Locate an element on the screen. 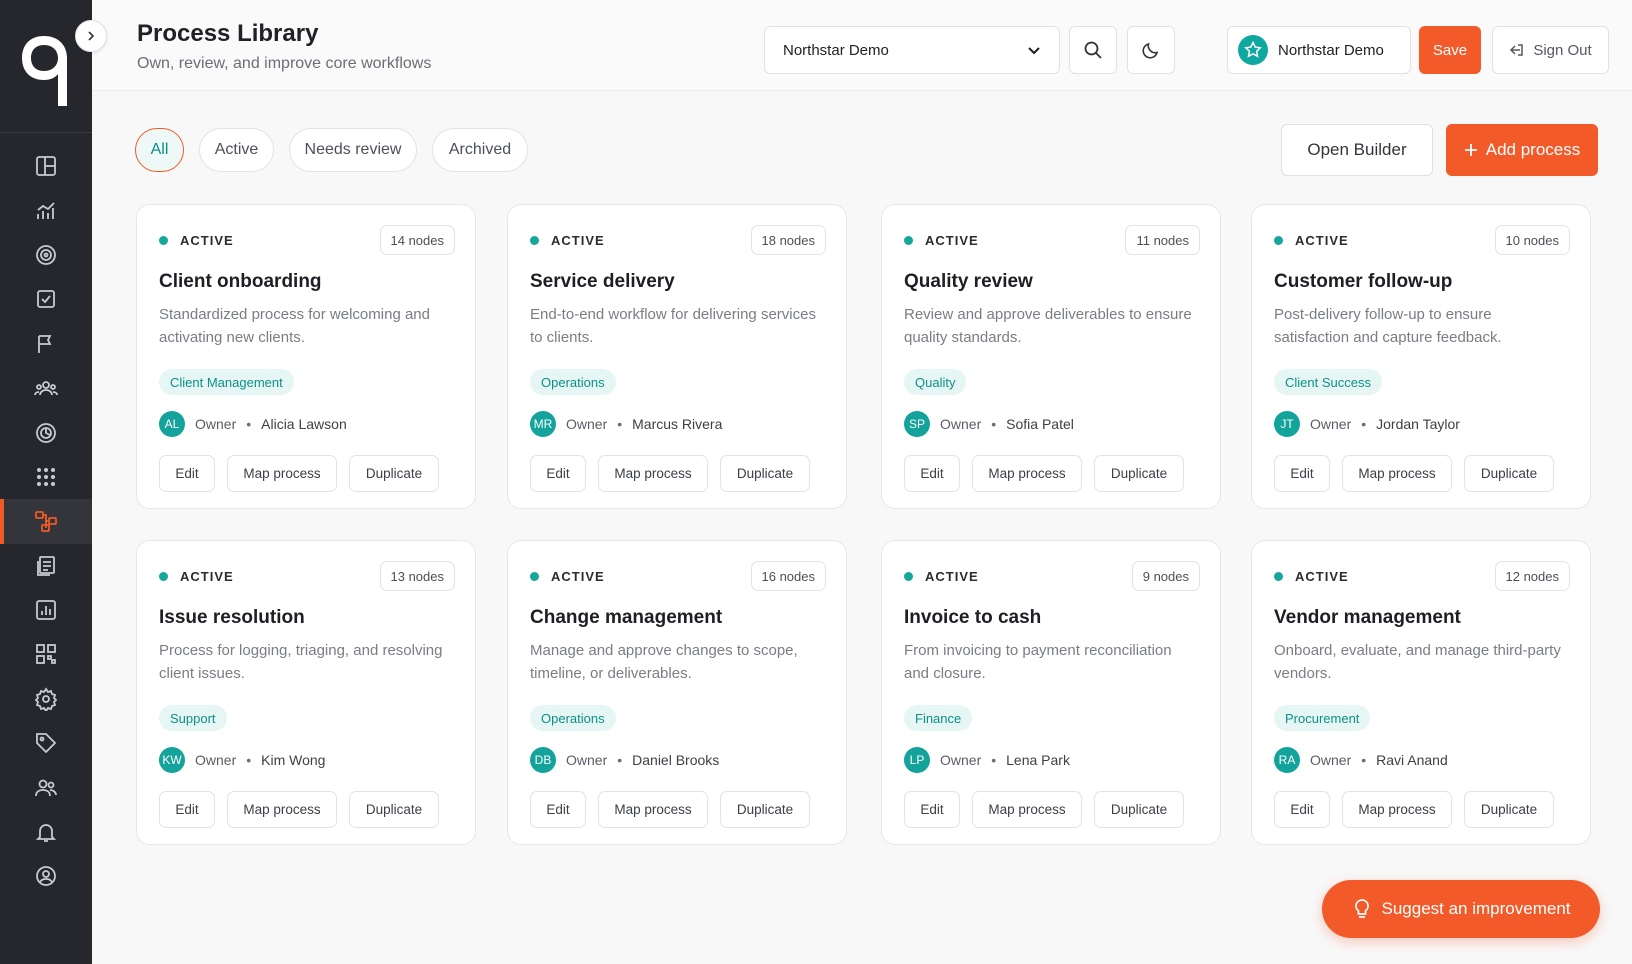  search-button is located at coordinates (1093, 50).